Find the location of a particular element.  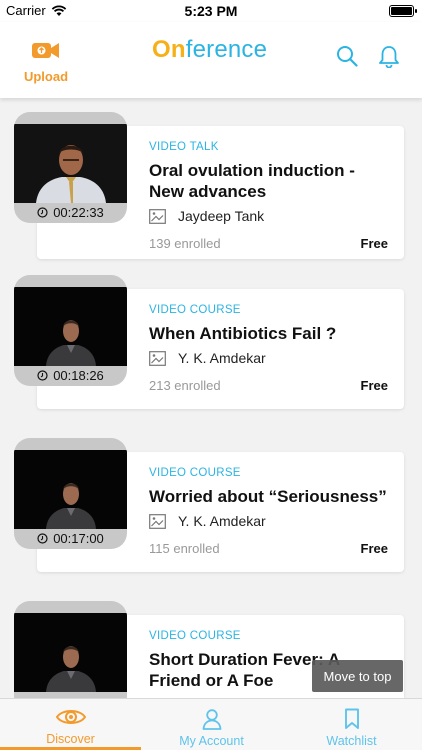

enrolled-count: 213 enrolled is located at coordinates (185, 385).